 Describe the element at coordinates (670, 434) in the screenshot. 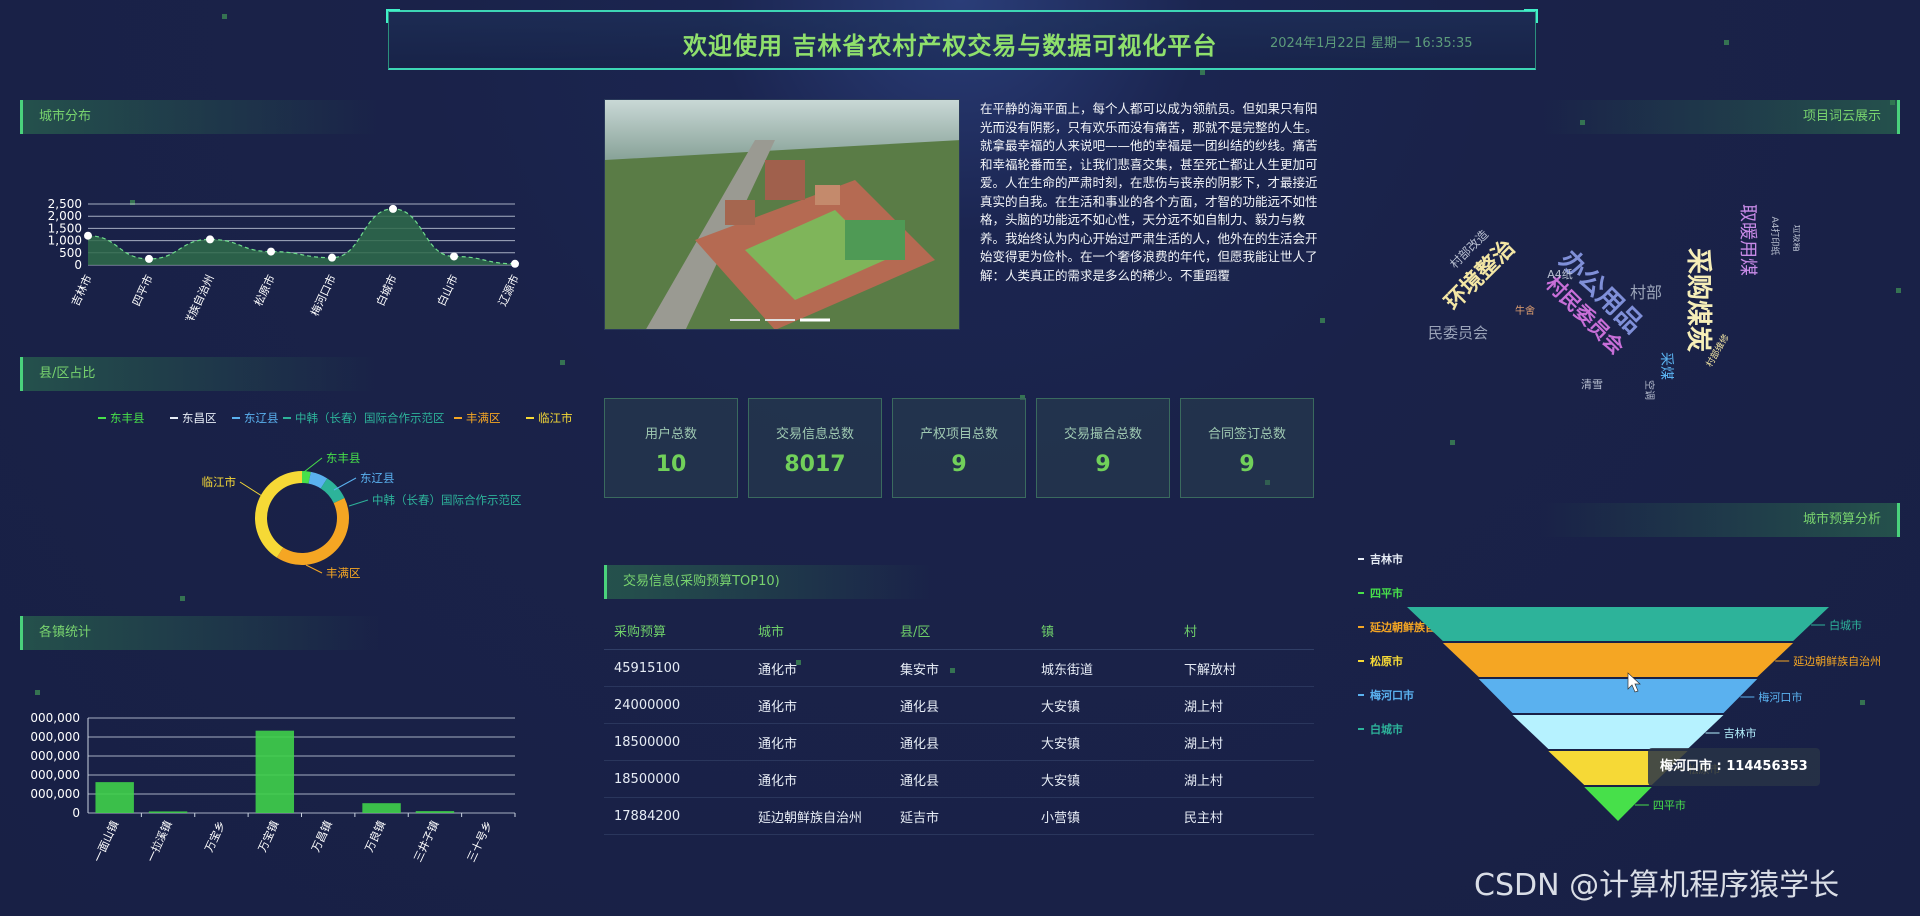

I see `stat-label: 用户总数` at that location.